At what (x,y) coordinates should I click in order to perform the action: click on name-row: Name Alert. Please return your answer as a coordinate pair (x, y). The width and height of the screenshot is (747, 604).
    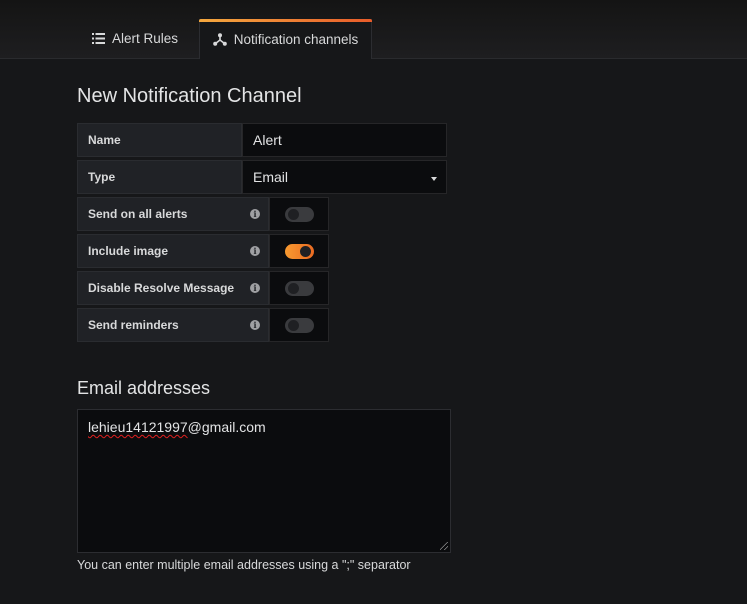
    Looking at the image, I should click on (262, 140).